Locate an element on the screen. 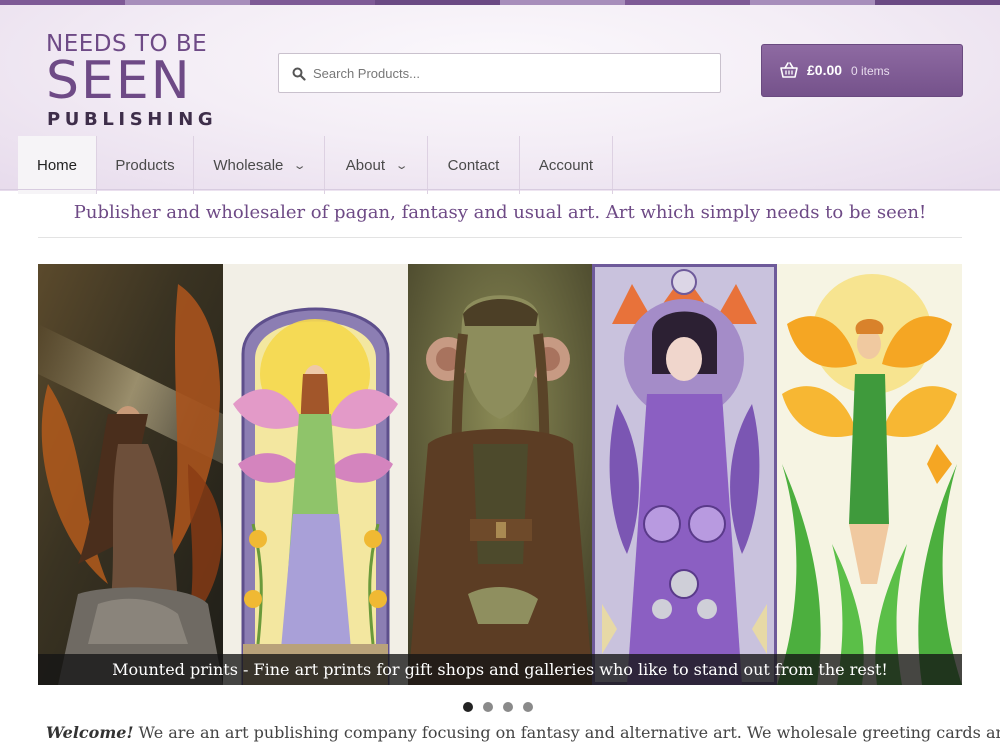  cart-button: £0.00 0 items is located at coordinates (862, 70).